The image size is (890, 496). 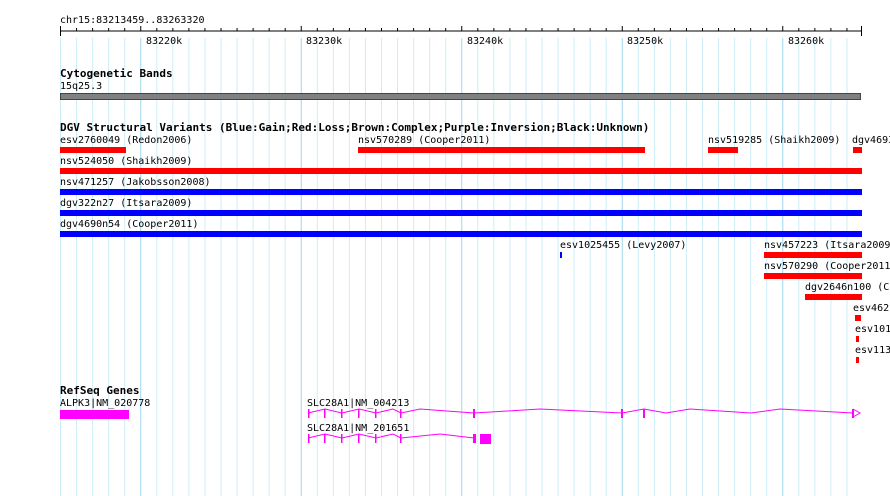 I want to click on variant-label: dgv322n27 (Itsara2009), so click(x=126, y=203).